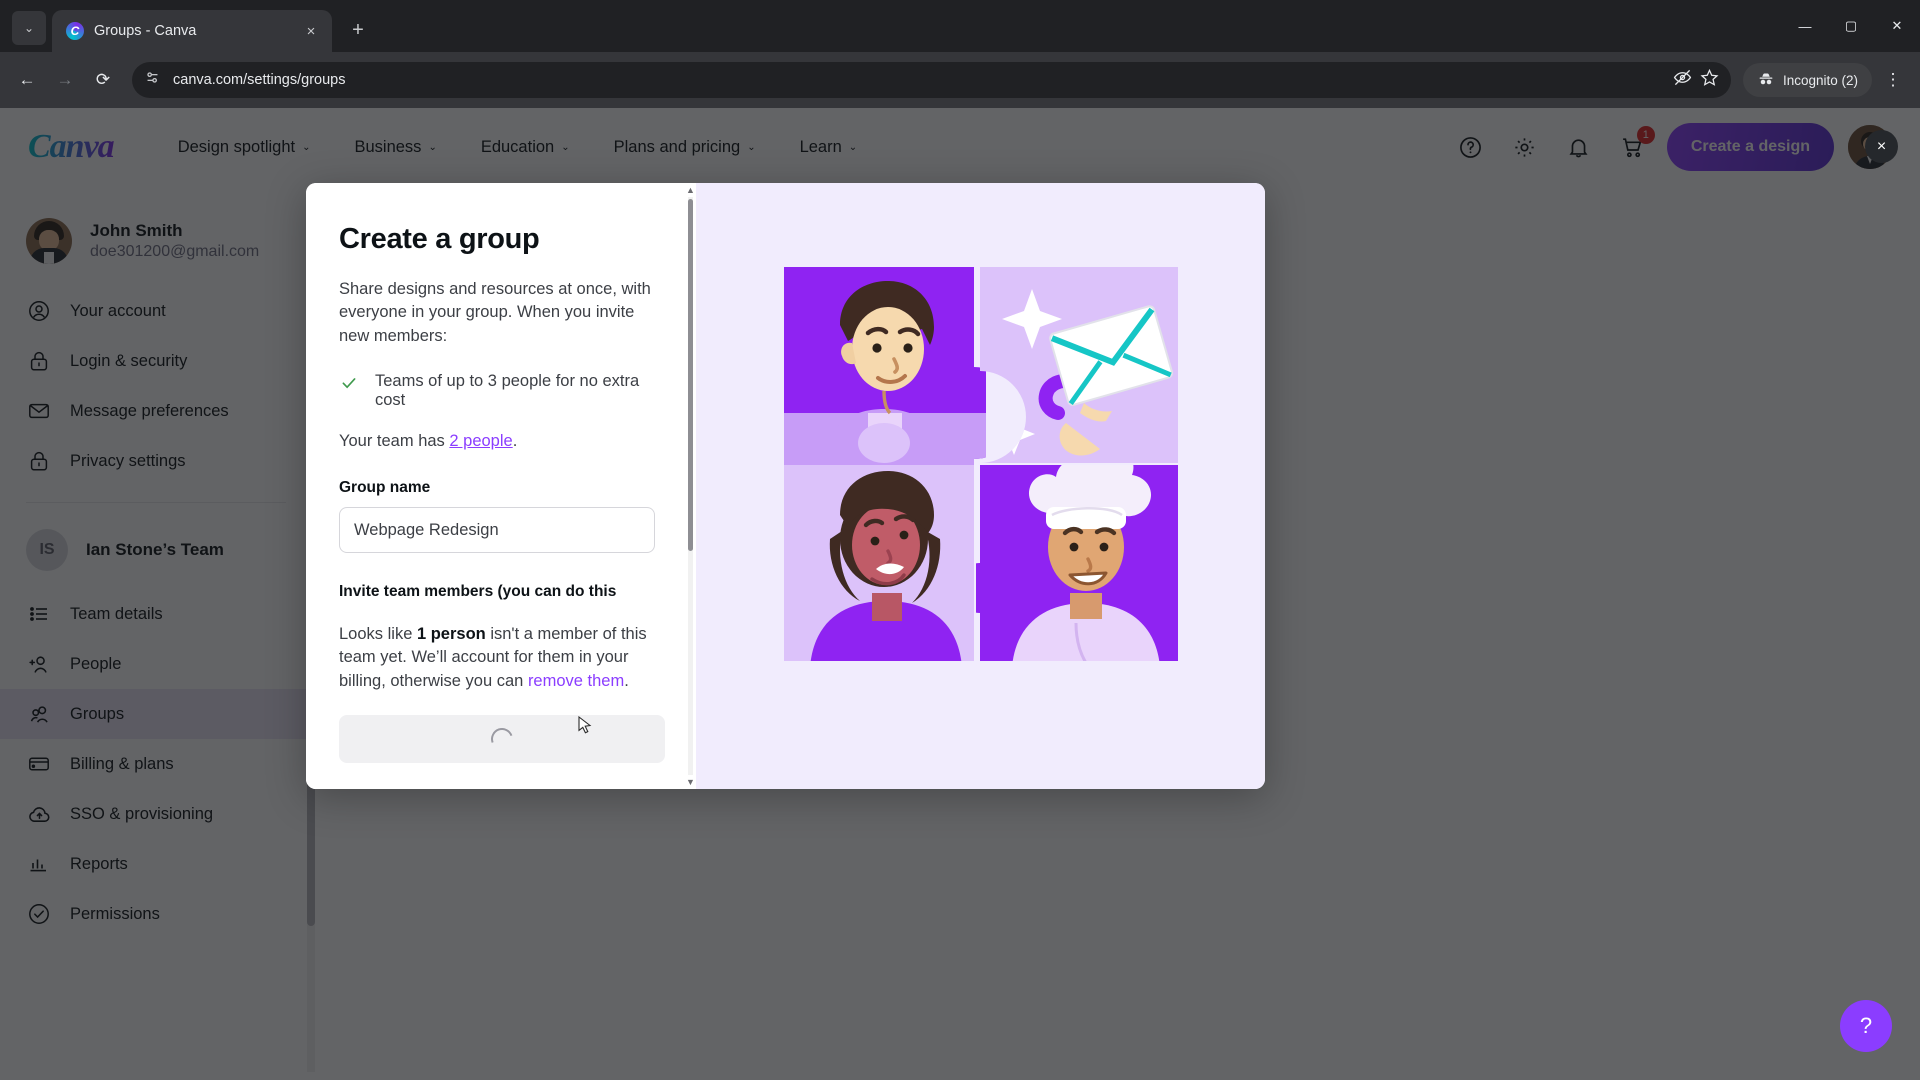  What do you see at coordinates (626, 680) in the screenshot?
I see `billing-note-suffix: .` at bounding box center [626, 680].